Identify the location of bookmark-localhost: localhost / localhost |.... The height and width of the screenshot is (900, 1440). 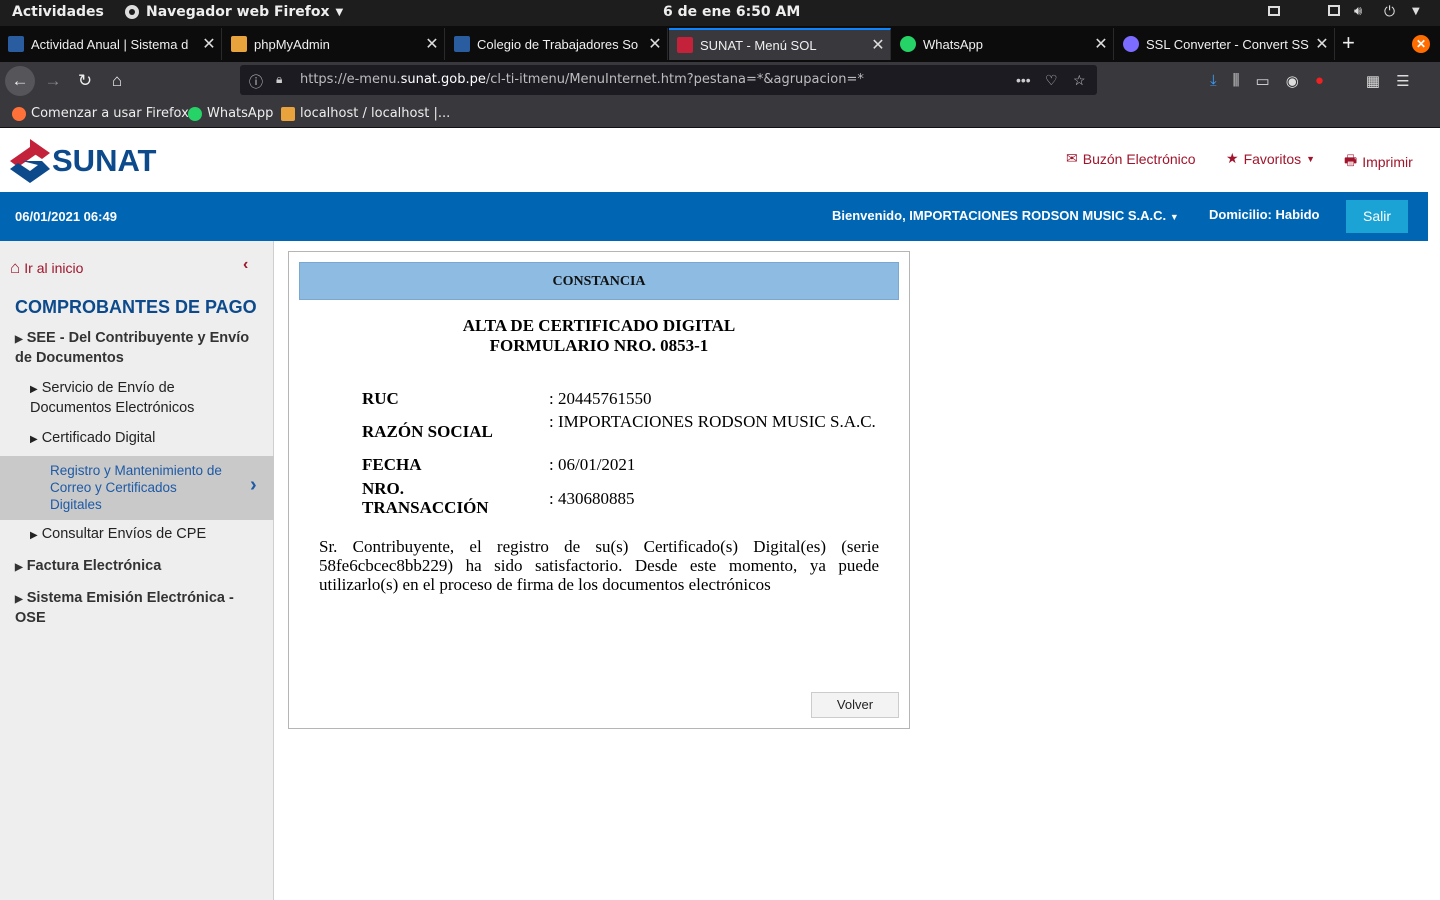
(365, 113).